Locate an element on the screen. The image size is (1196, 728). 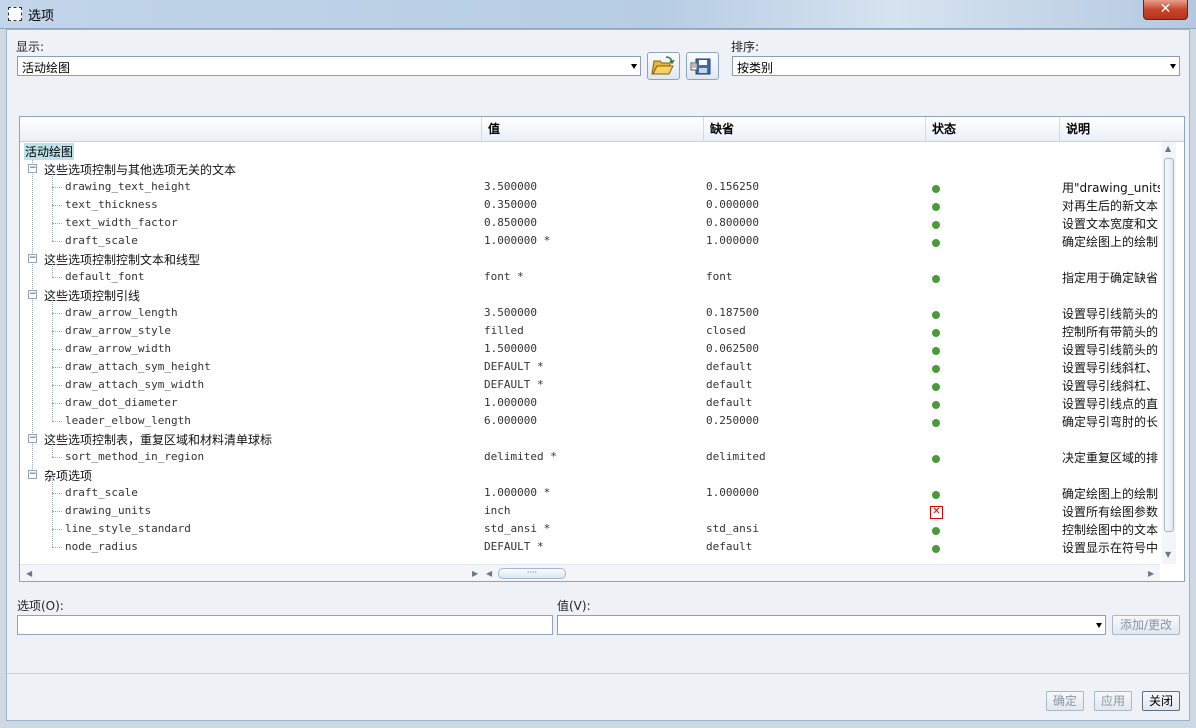
close-button: 关闭 is located at coordinates (1161, 701).